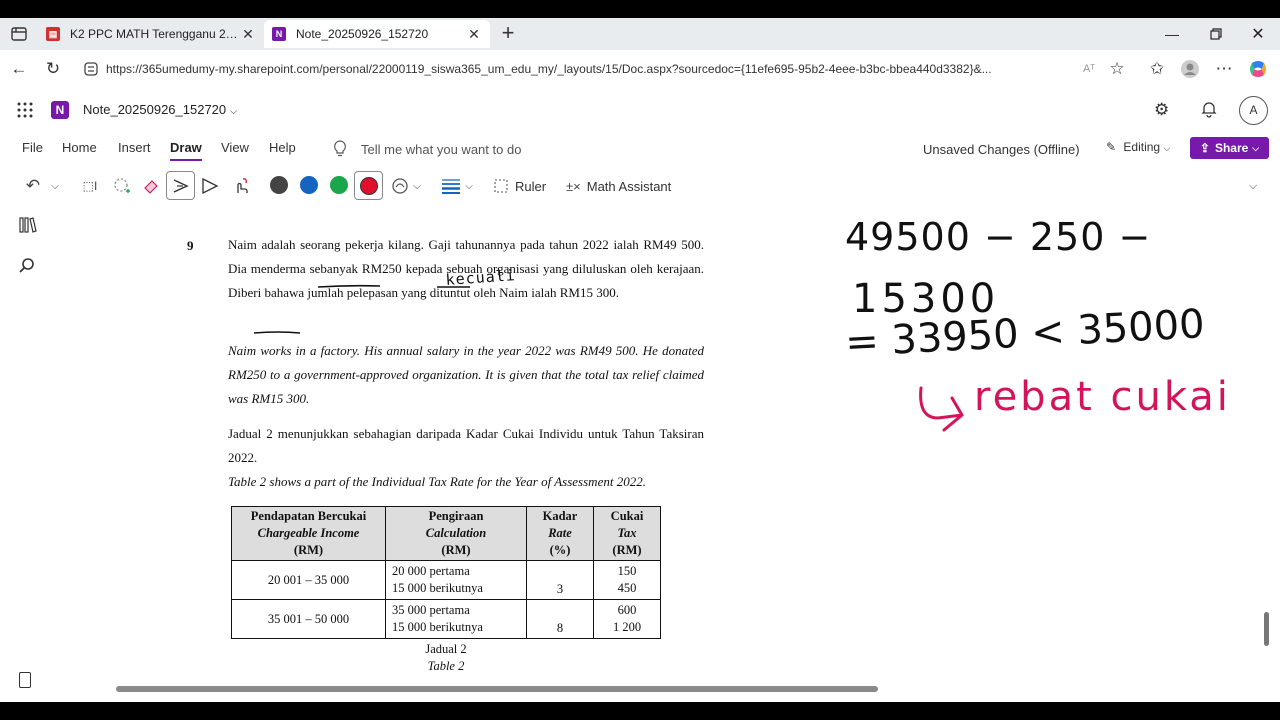  Describe the element at coordinates (1172, 34) in the screenshot. I see `minimize-button: —` at that location.